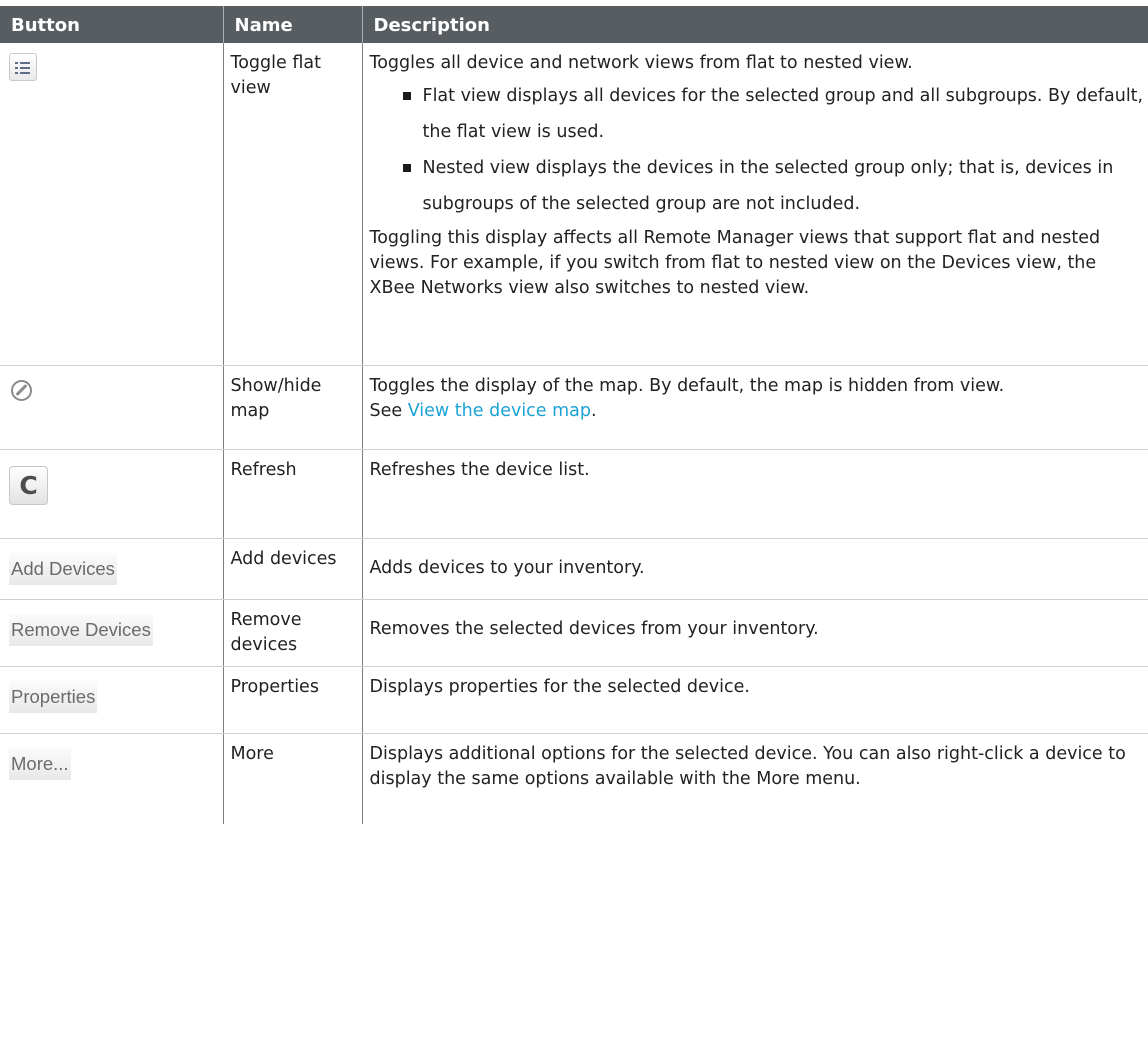 The height and width of the screenshot is (1041, 1148). Describe the element at coordinates (63, 569) in the screenshot. I see `add-devices-button: Add Devices` at that location.